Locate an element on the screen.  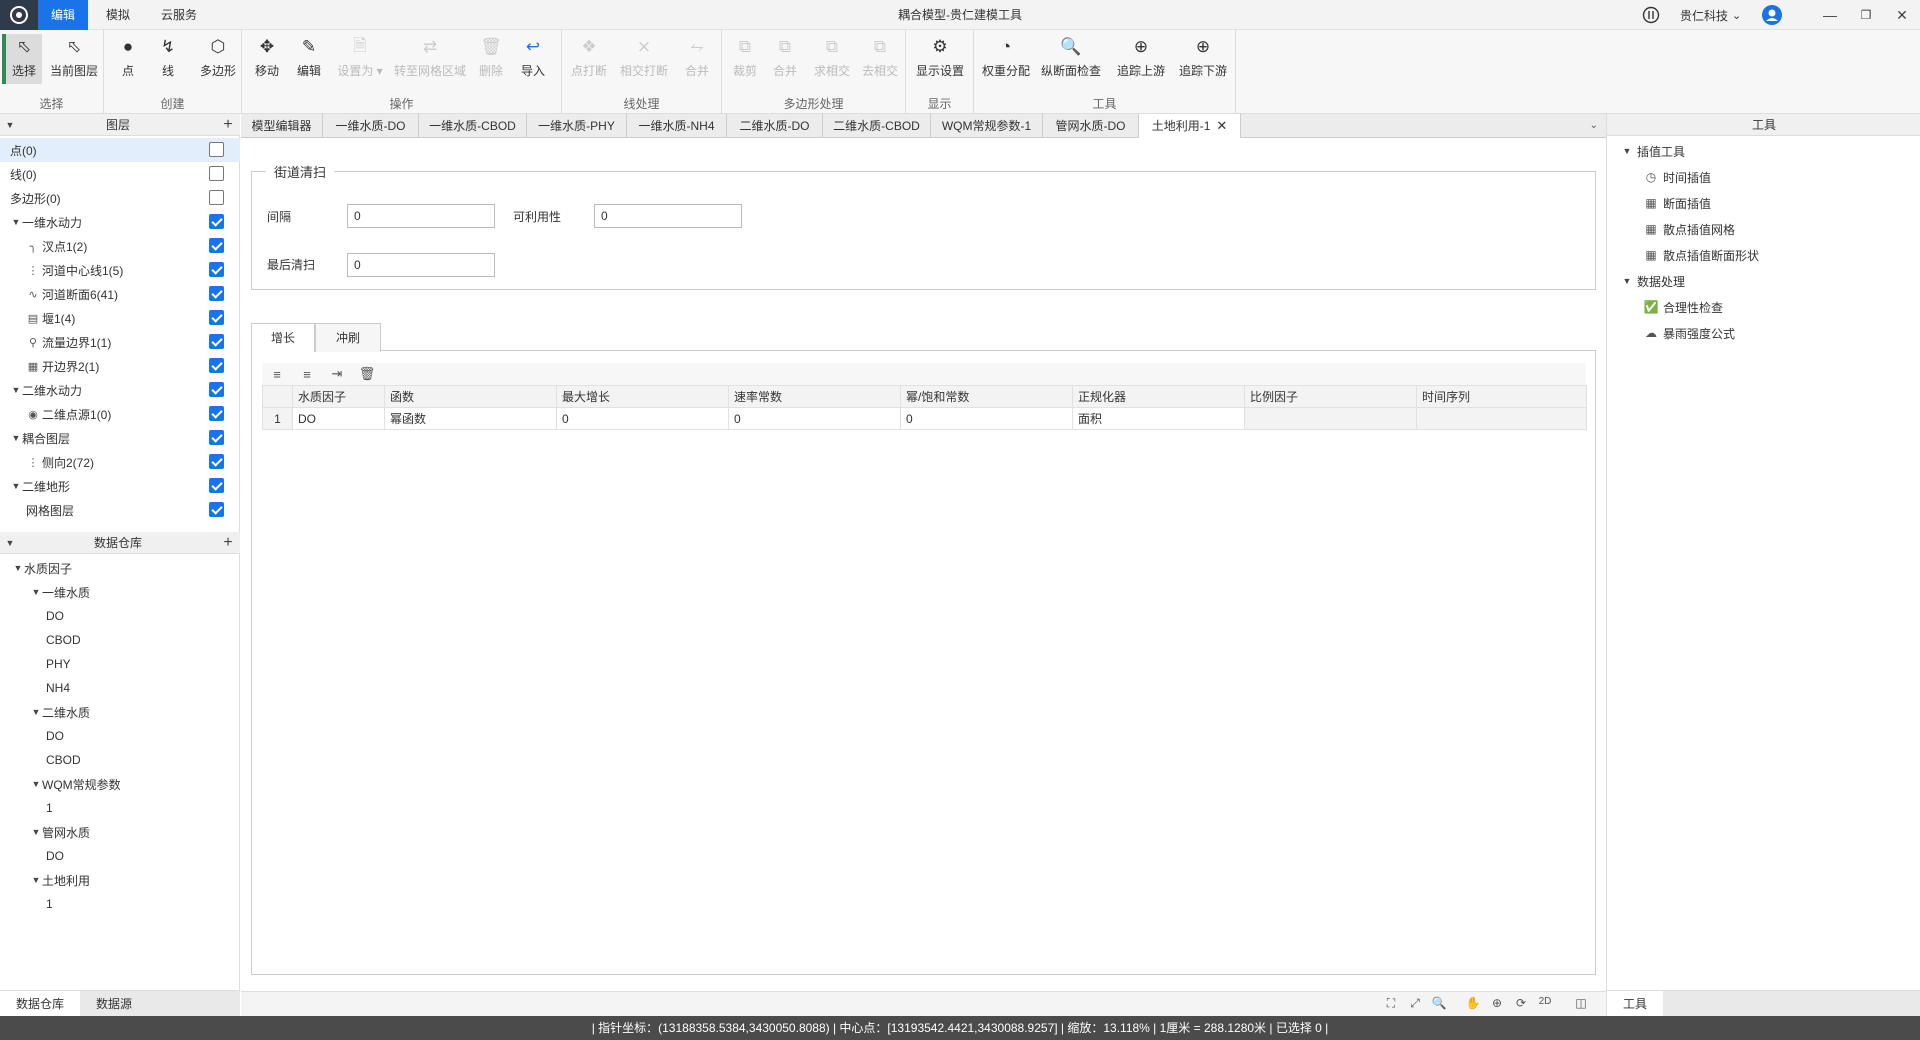
full-extent-icon: ⛶ is located at coordinates (1391, 1004).